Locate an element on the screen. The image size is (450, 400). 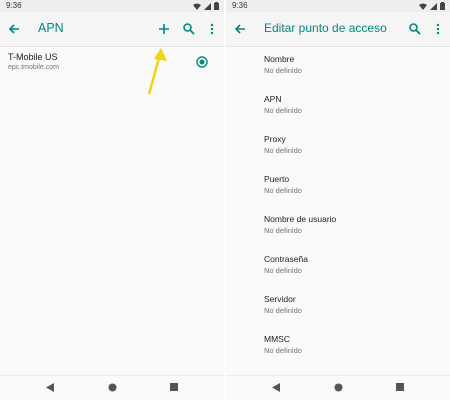
field-apn: APN No definido is located at coordinates (349, 108).